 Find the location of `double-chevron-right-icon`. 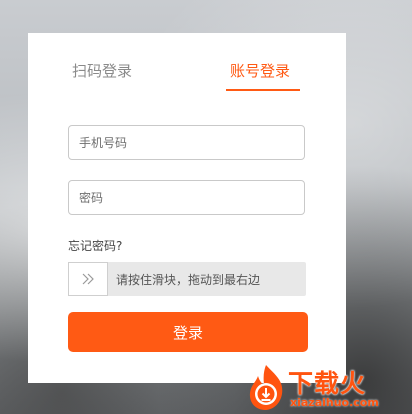

double-chevron-right-icon is located at coordinates (88, 279).